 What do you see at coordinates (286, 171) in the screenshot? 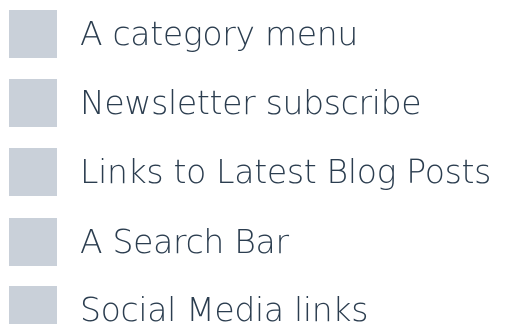
I see `list-item-label: Links to Latest Blog Posts` at bounding box center [286, 171].